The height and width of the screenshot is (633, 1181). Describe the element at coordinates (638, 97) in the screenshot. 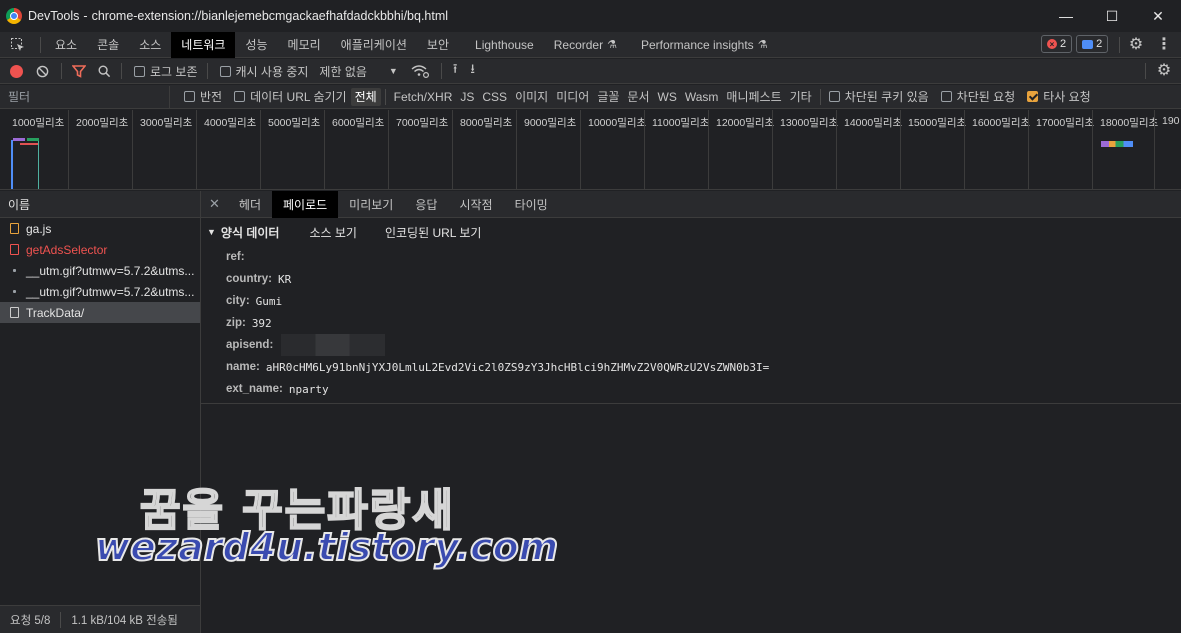

I see `filter-type-doc: 문서` at that location.